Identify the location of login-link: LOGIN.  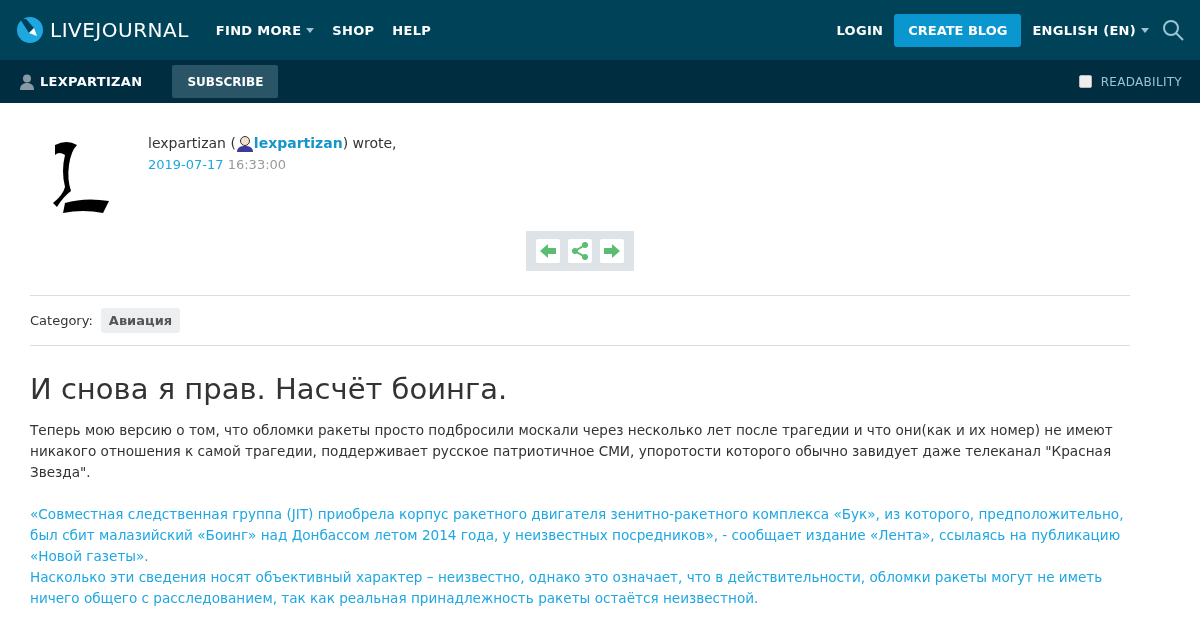
(860, 30).